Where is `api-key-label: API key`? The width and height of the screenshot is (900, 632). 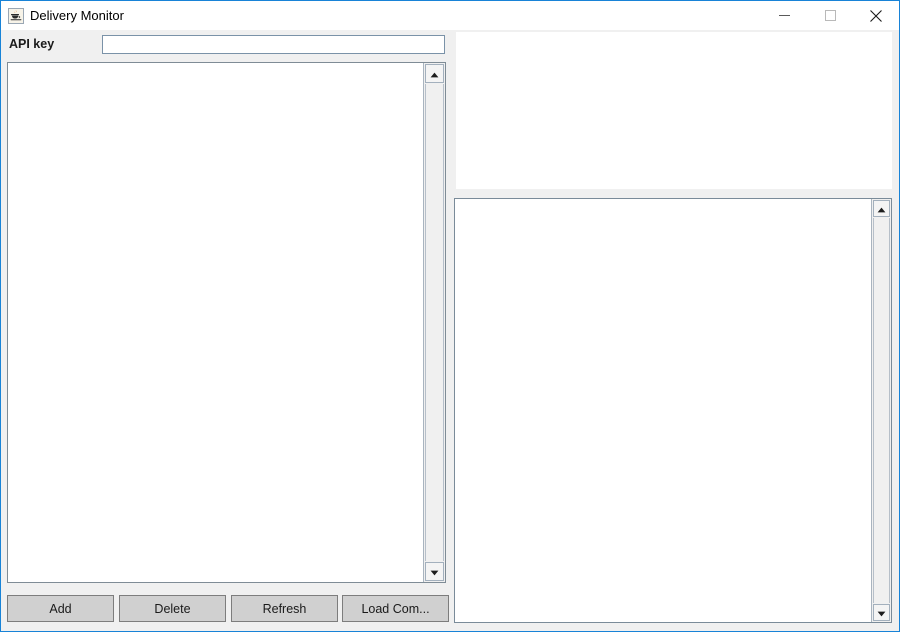
api-key-label: API key is located at coordinates (32, 44).